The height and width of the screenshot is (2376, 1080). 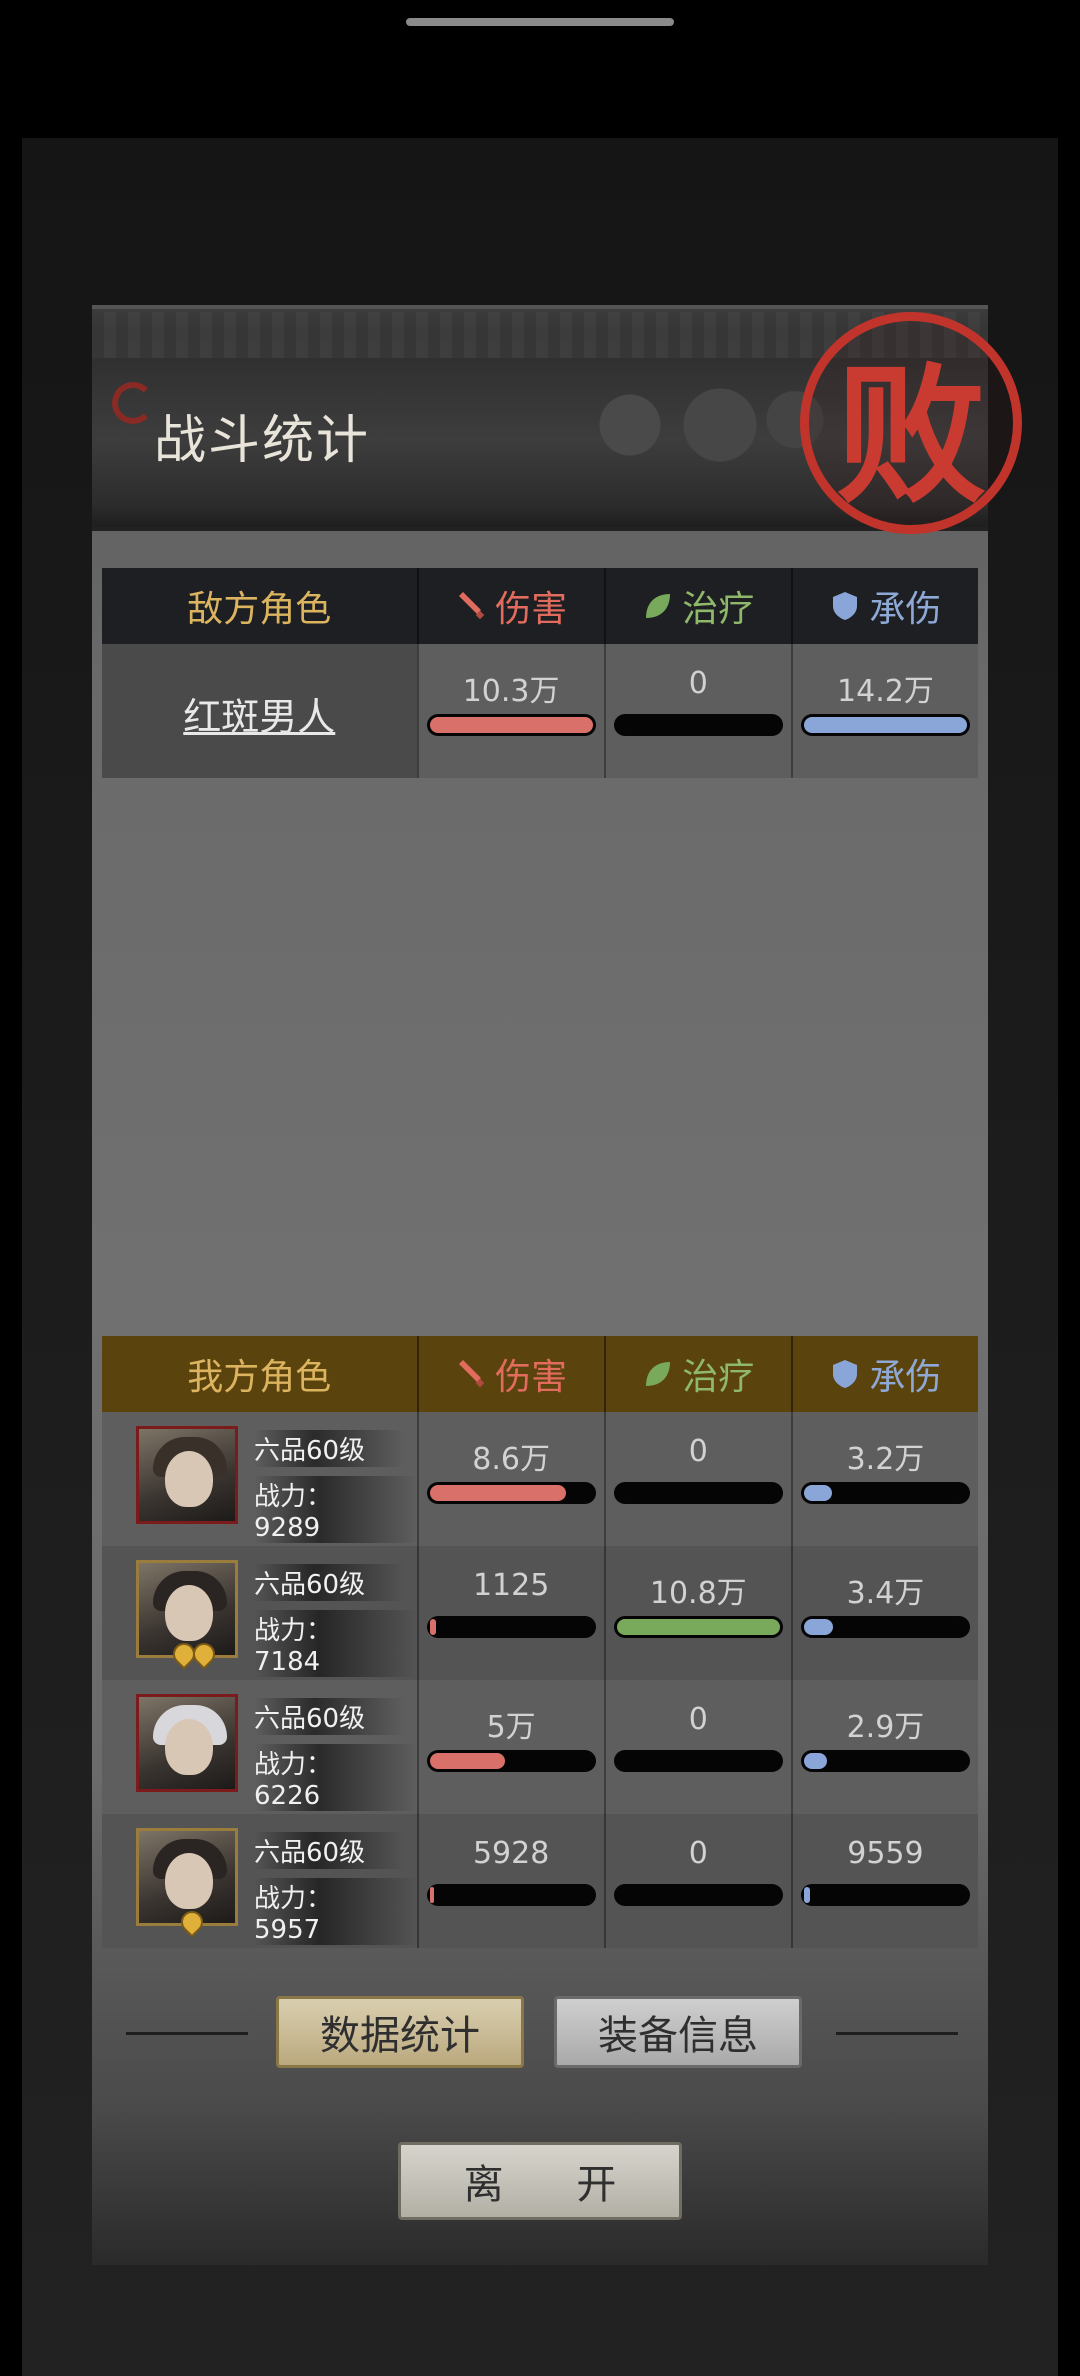 I want to click on enemy-section-label: 敌方角色, so click(x=259, y=609).